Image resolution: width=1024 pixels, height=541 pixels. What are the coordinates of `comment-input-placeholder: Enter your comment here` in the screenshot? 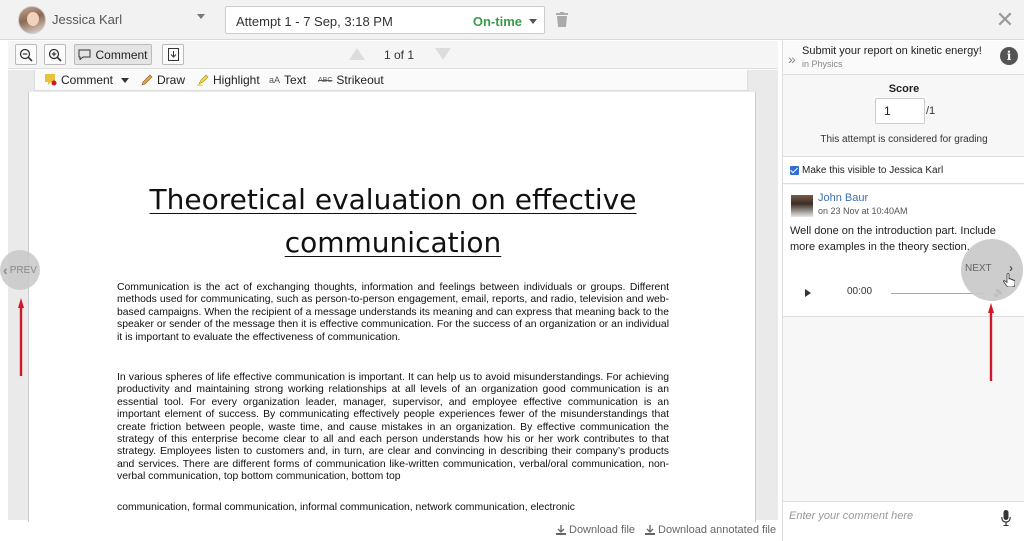 It's located at (851, 516).